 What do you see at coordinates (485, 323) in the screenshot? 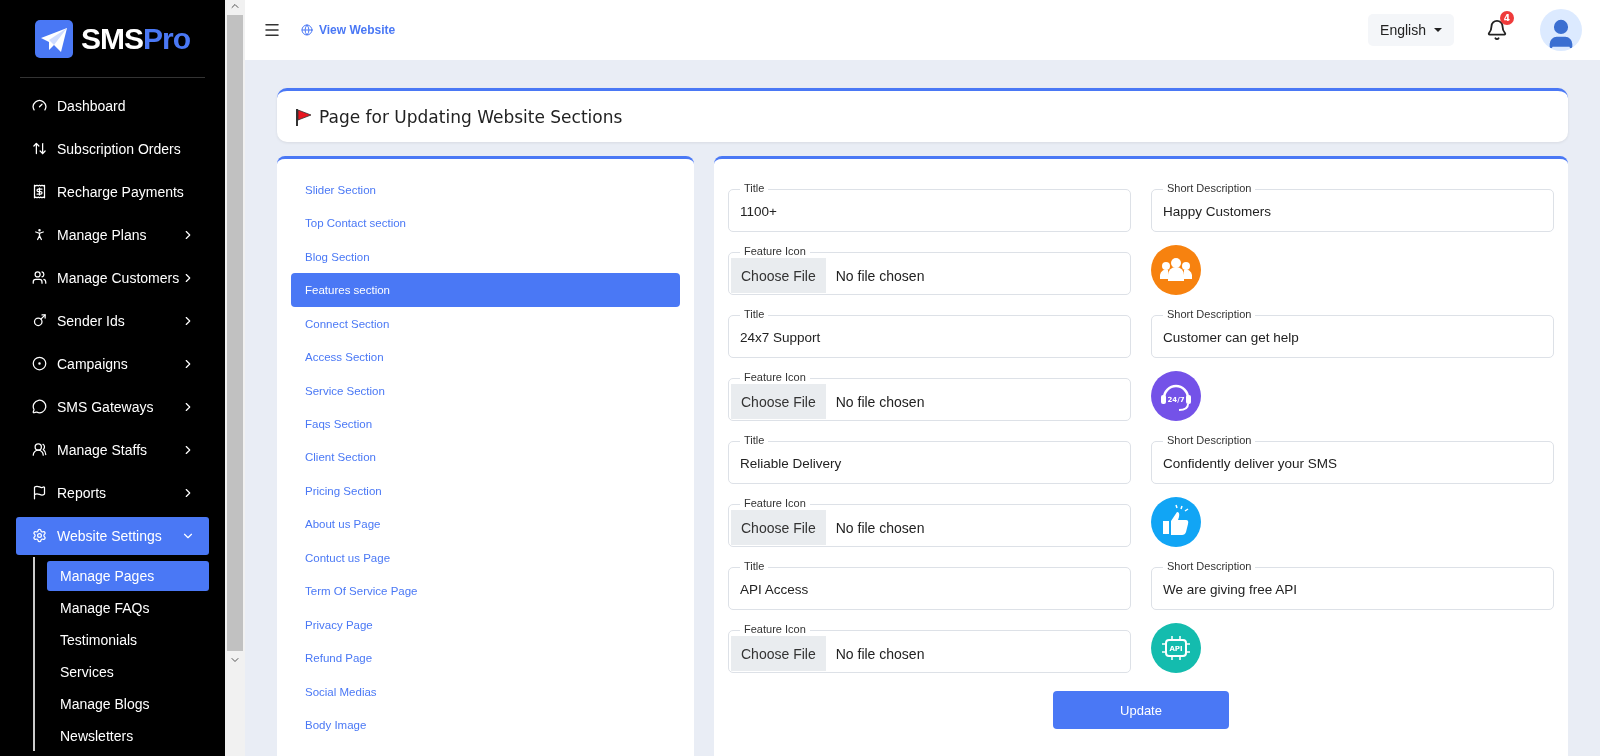
I see `section-link: Connect Section` at bounding box center [485, 323].